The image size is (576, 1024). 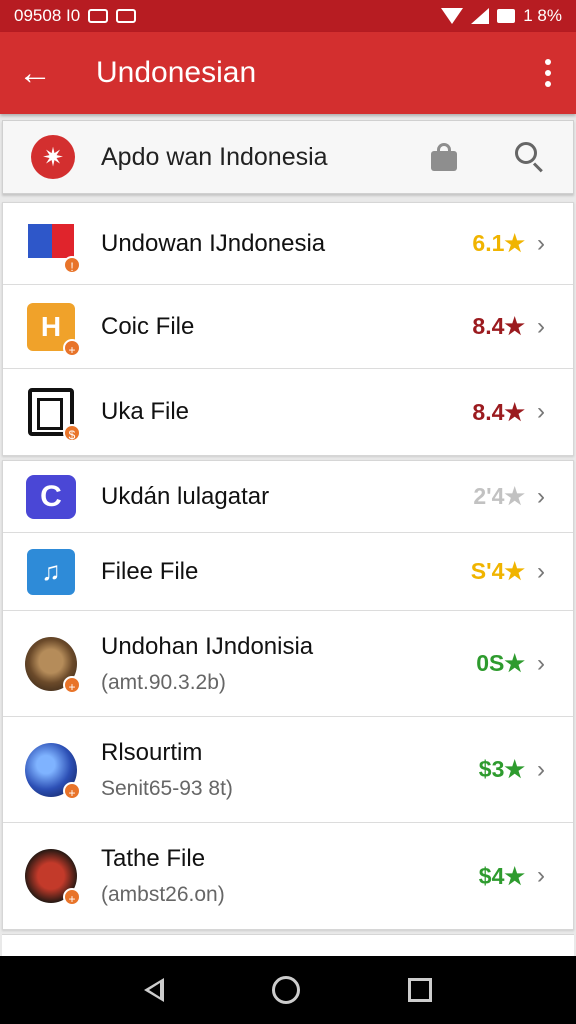 I want to click on mail-icon, so click(x=126, y=16).